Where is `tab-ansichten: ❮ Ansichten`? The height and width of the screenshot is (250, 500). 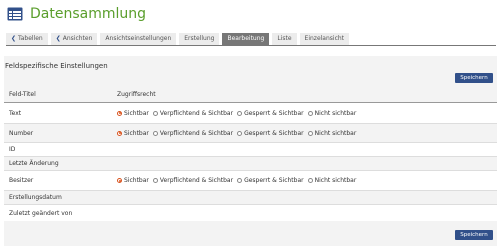 tab-ansichten: ❮ Ansichten is located at coordinates (74, 39).